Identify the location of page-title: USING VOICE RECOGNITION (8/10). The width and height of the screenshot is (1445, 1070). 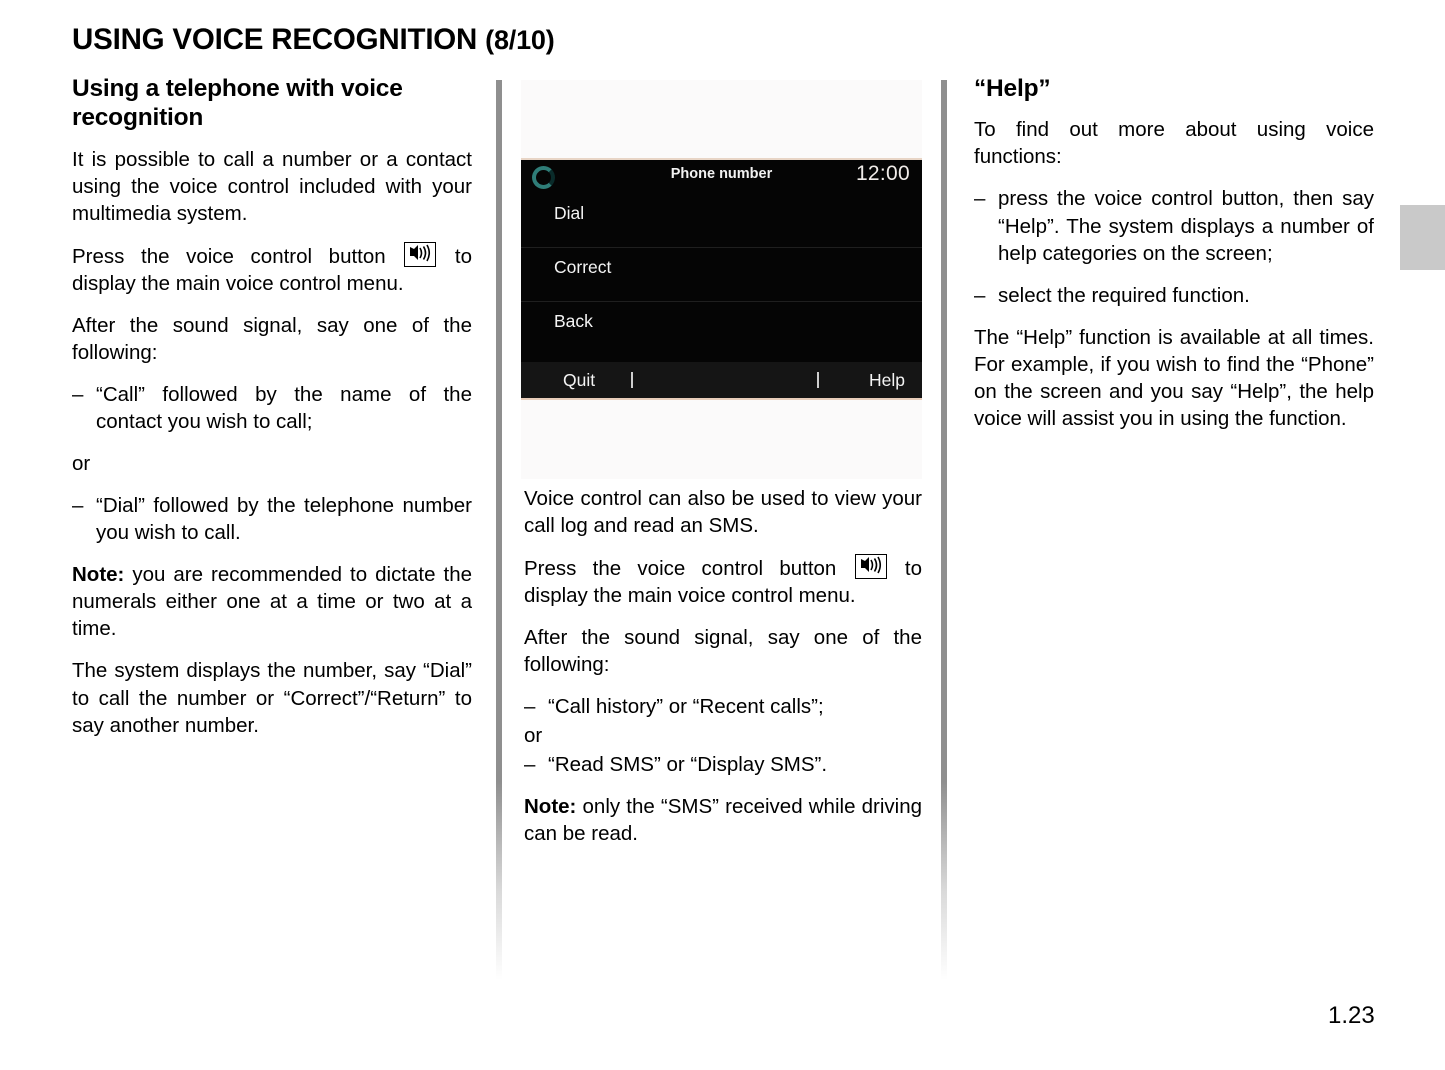
(313, 40).